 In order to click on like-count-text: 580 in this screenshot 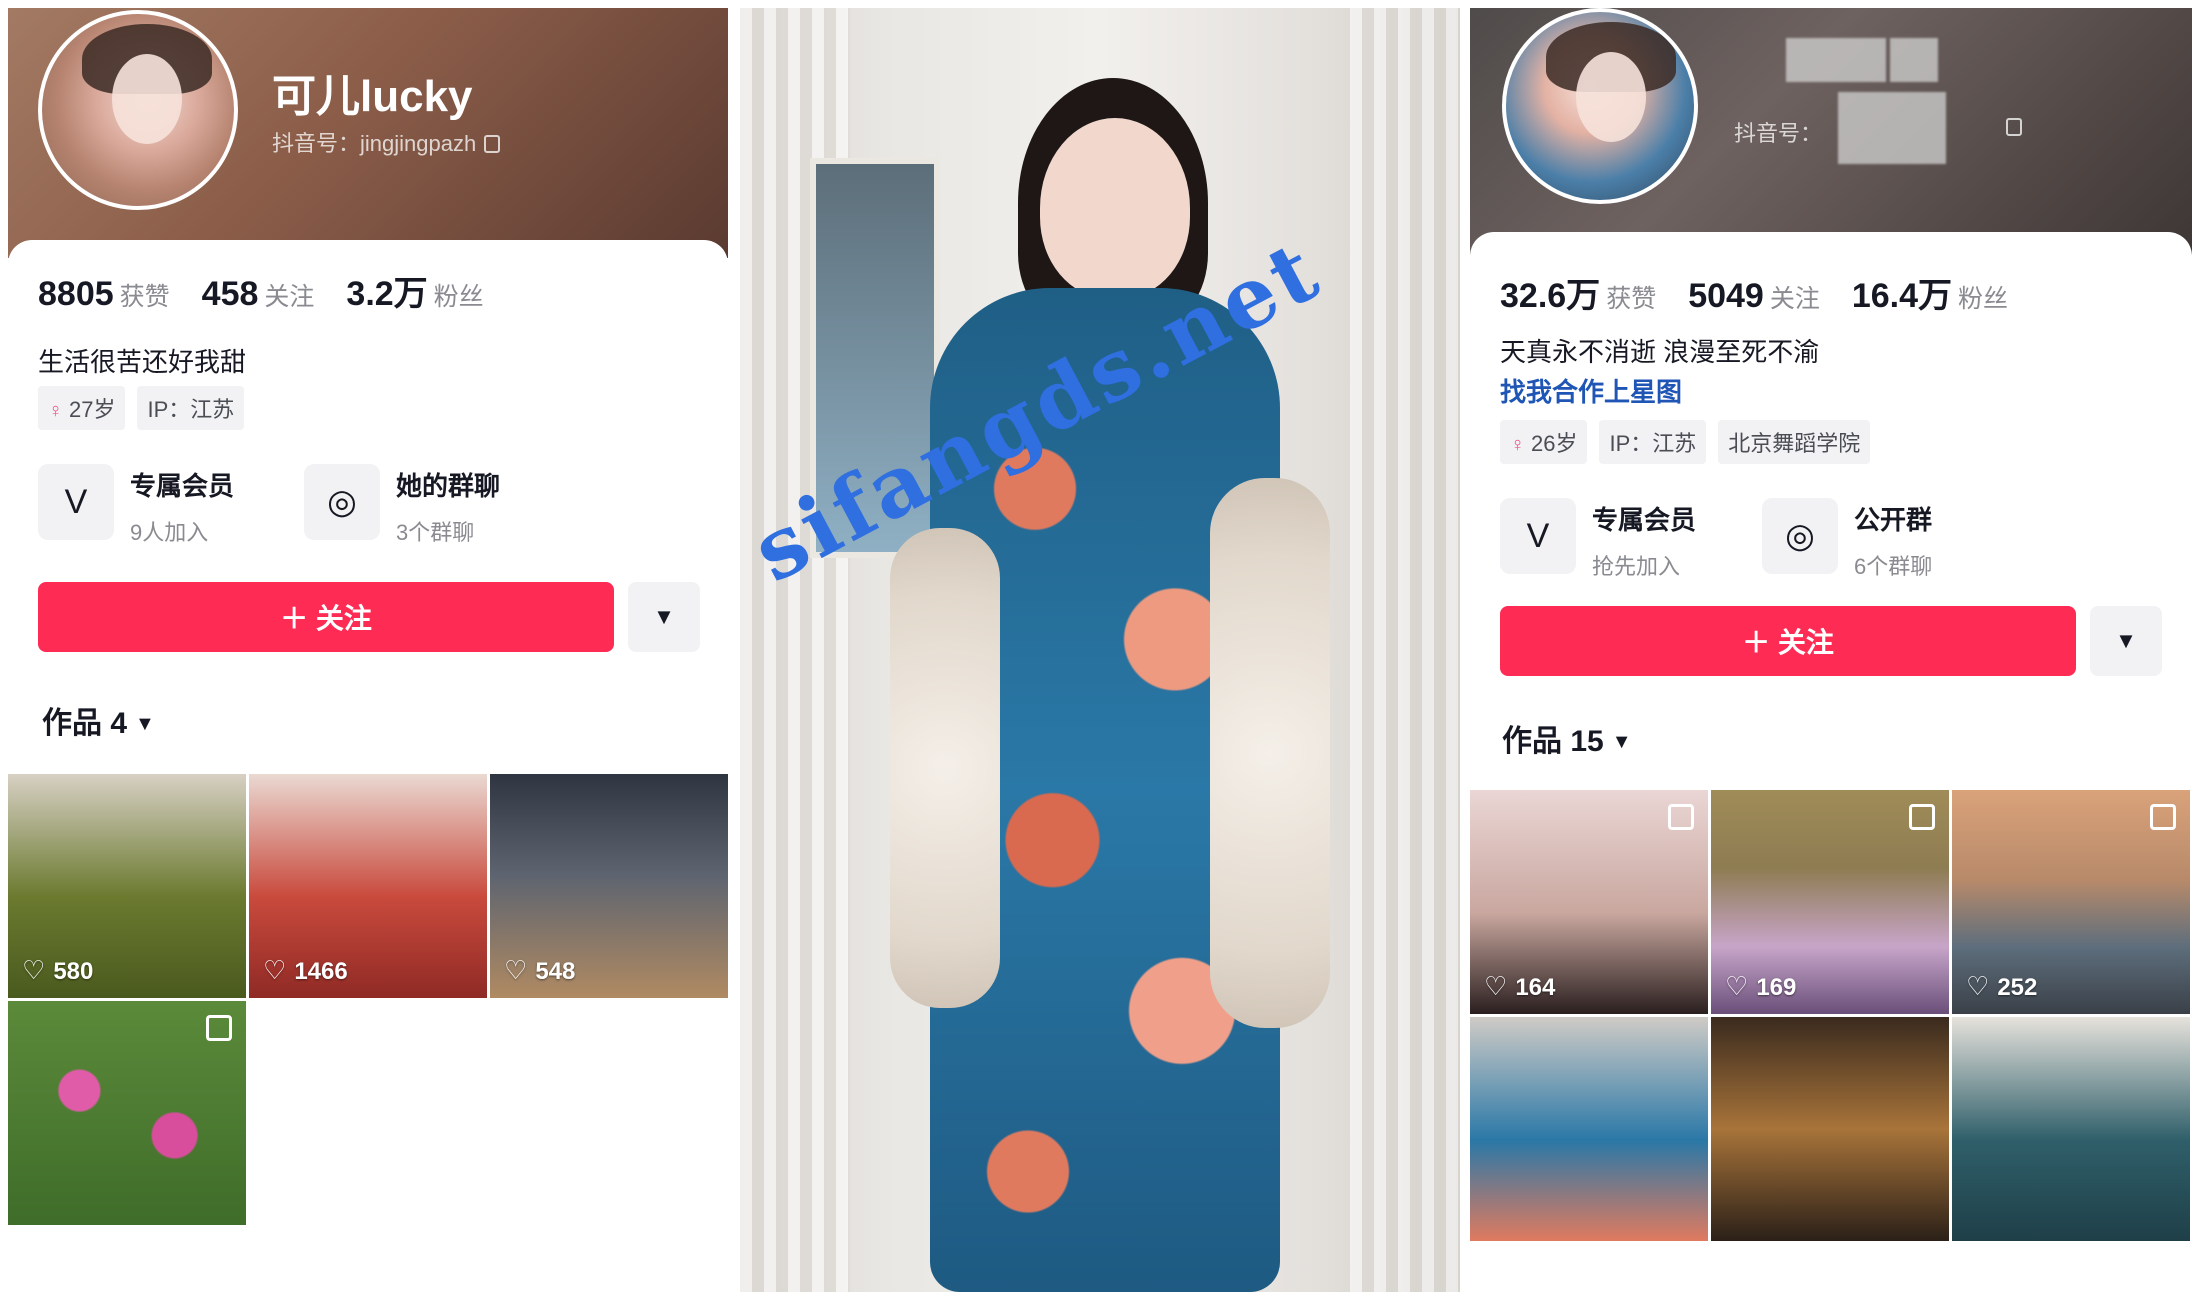, I will do `click(73, 971)`.